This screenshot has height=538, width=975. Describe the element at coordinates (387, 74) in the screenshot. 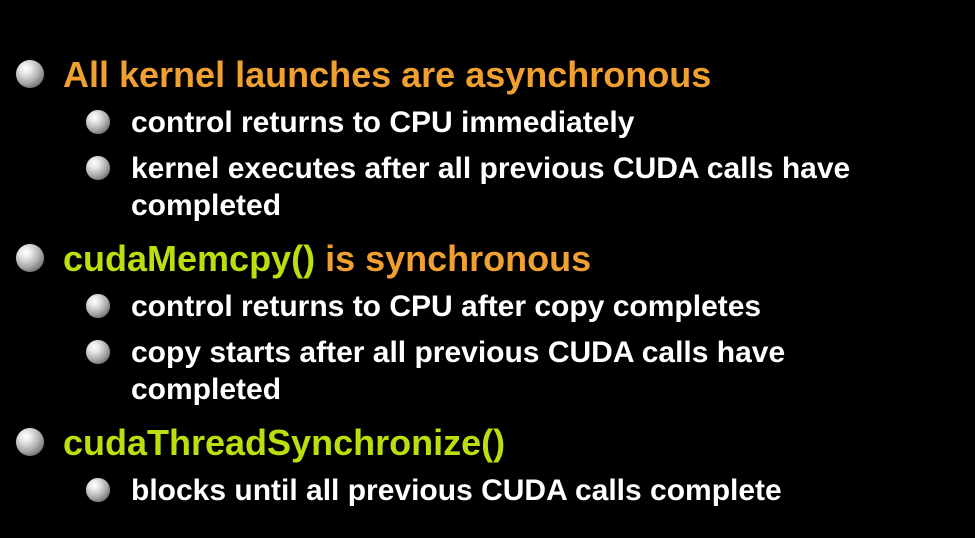

I see `bullet-1-heading: All kernel launches are asynchronous` at that location.